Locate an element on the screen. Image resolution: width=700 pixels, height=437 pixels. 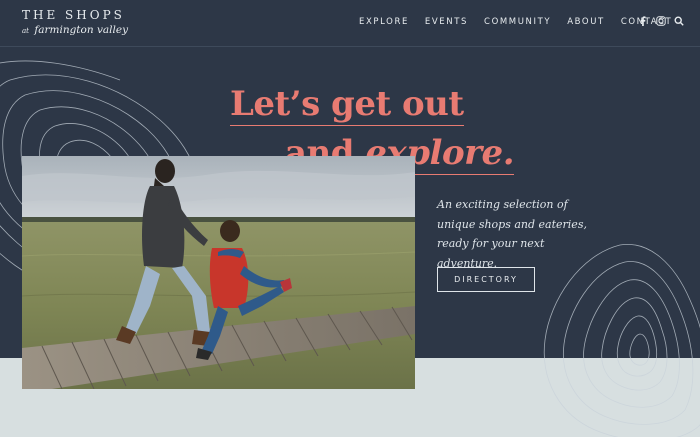
facebook-icon is located at coordinates (643, 21).